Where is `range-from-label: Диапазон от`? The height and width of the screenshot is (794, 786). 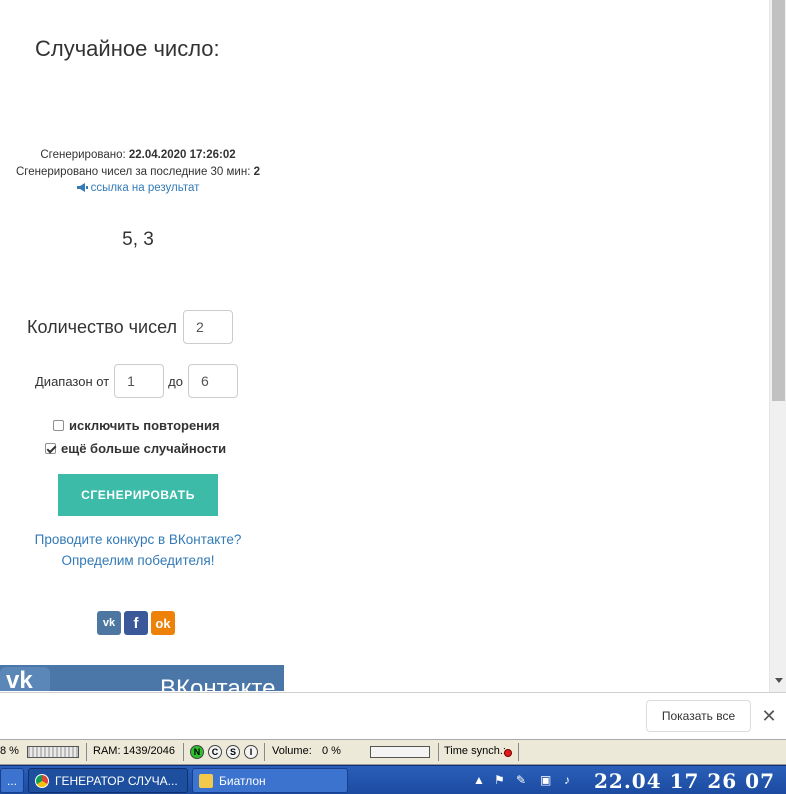
range-from-label: Диапазон от is located at coordinates (72, 381).